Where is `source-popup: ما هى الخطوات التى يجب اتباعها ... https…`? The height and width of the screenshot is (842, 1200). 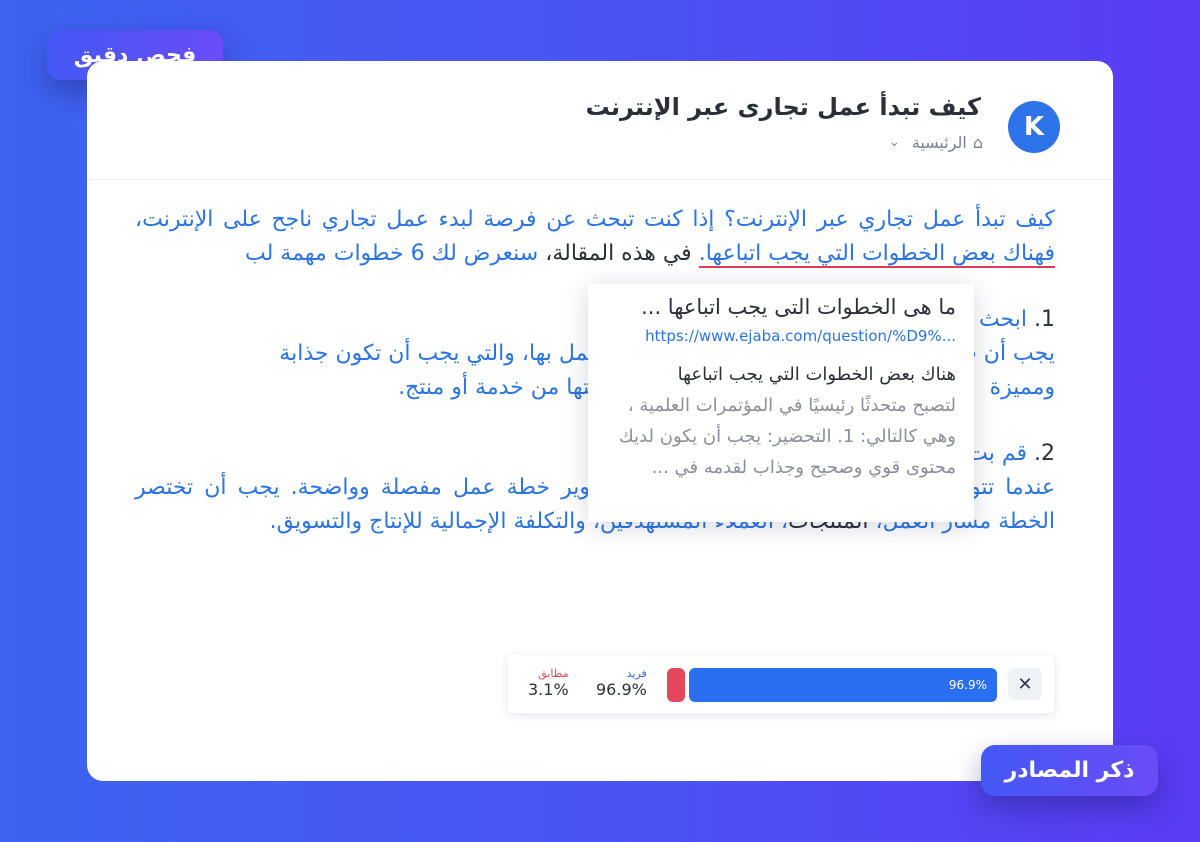 source-popup: ما هى الخطوات التى يجب اتباعها ... https… is located at coordinates (781, 403).